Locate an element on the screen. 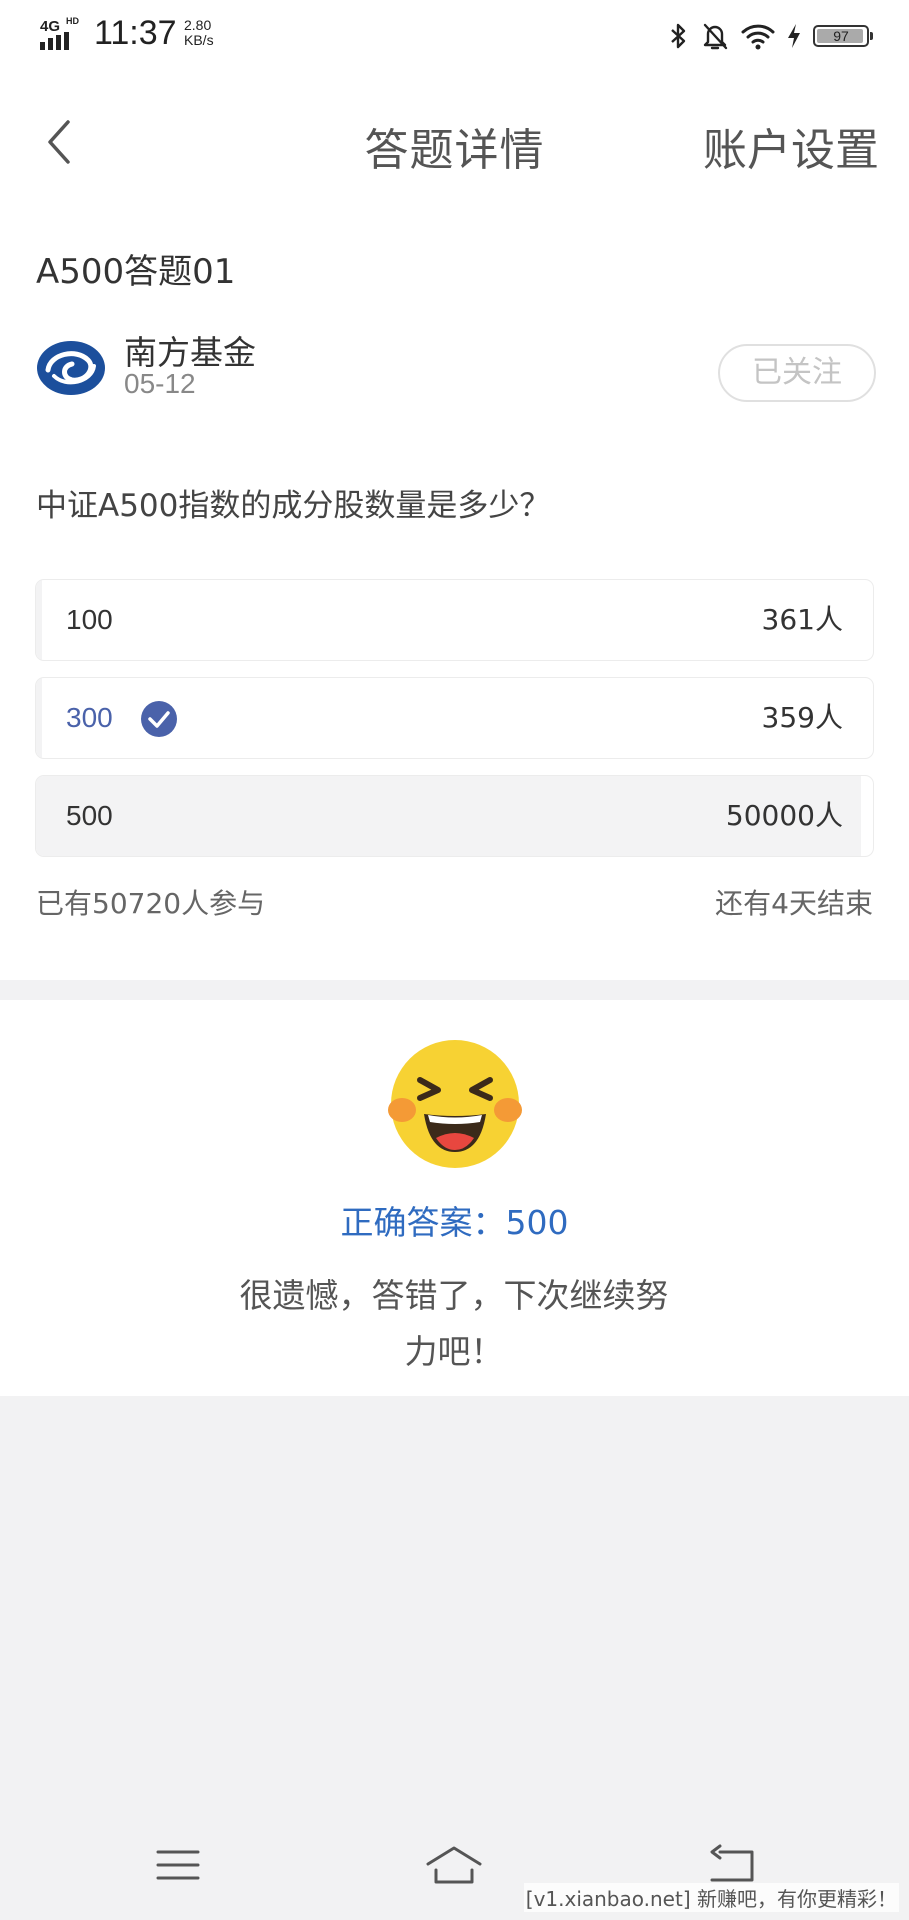 The width and height of the screenshot is (909, 1920). quiz-title: A500答题01 is located at coordinates (136, 272).